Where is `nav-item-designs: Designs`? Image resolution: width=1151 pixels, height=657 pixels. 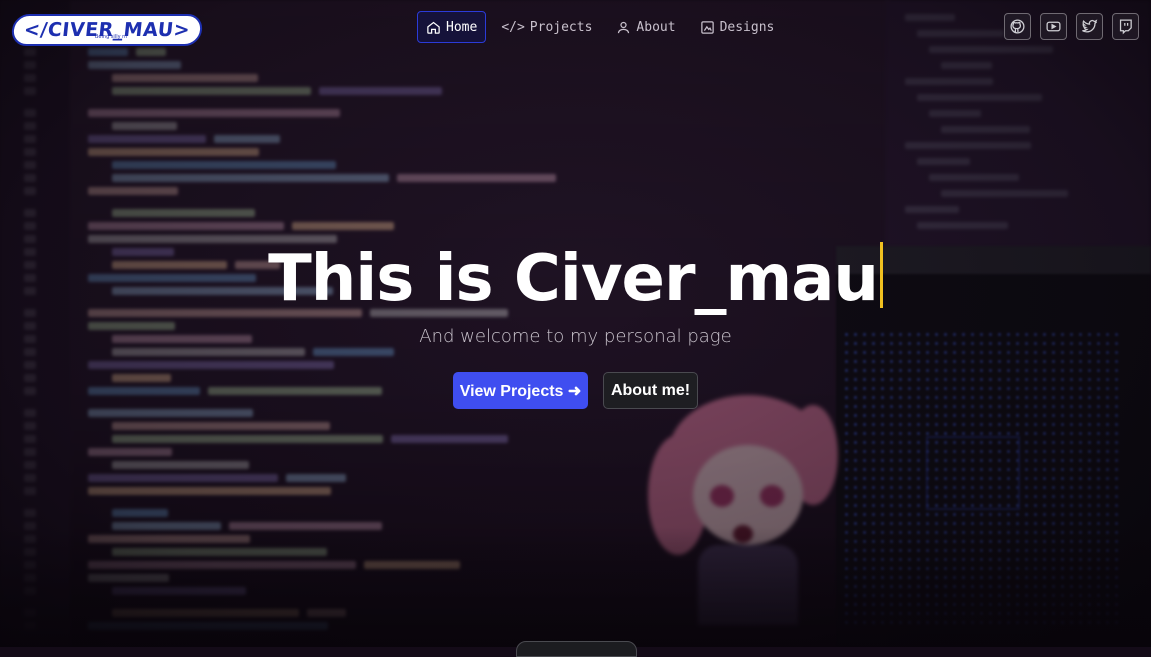 nav-item-designs: Designs is located at coordinates (737, 27).